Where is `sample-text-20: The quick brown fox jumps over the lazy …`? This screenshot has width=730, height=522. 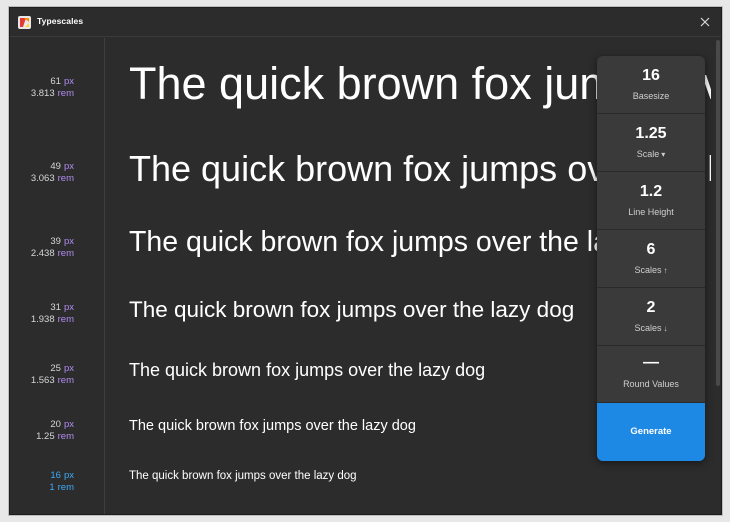
sample-text-20: The quick brown fox jumps over the lazy … is located at coordinates (272, 426).